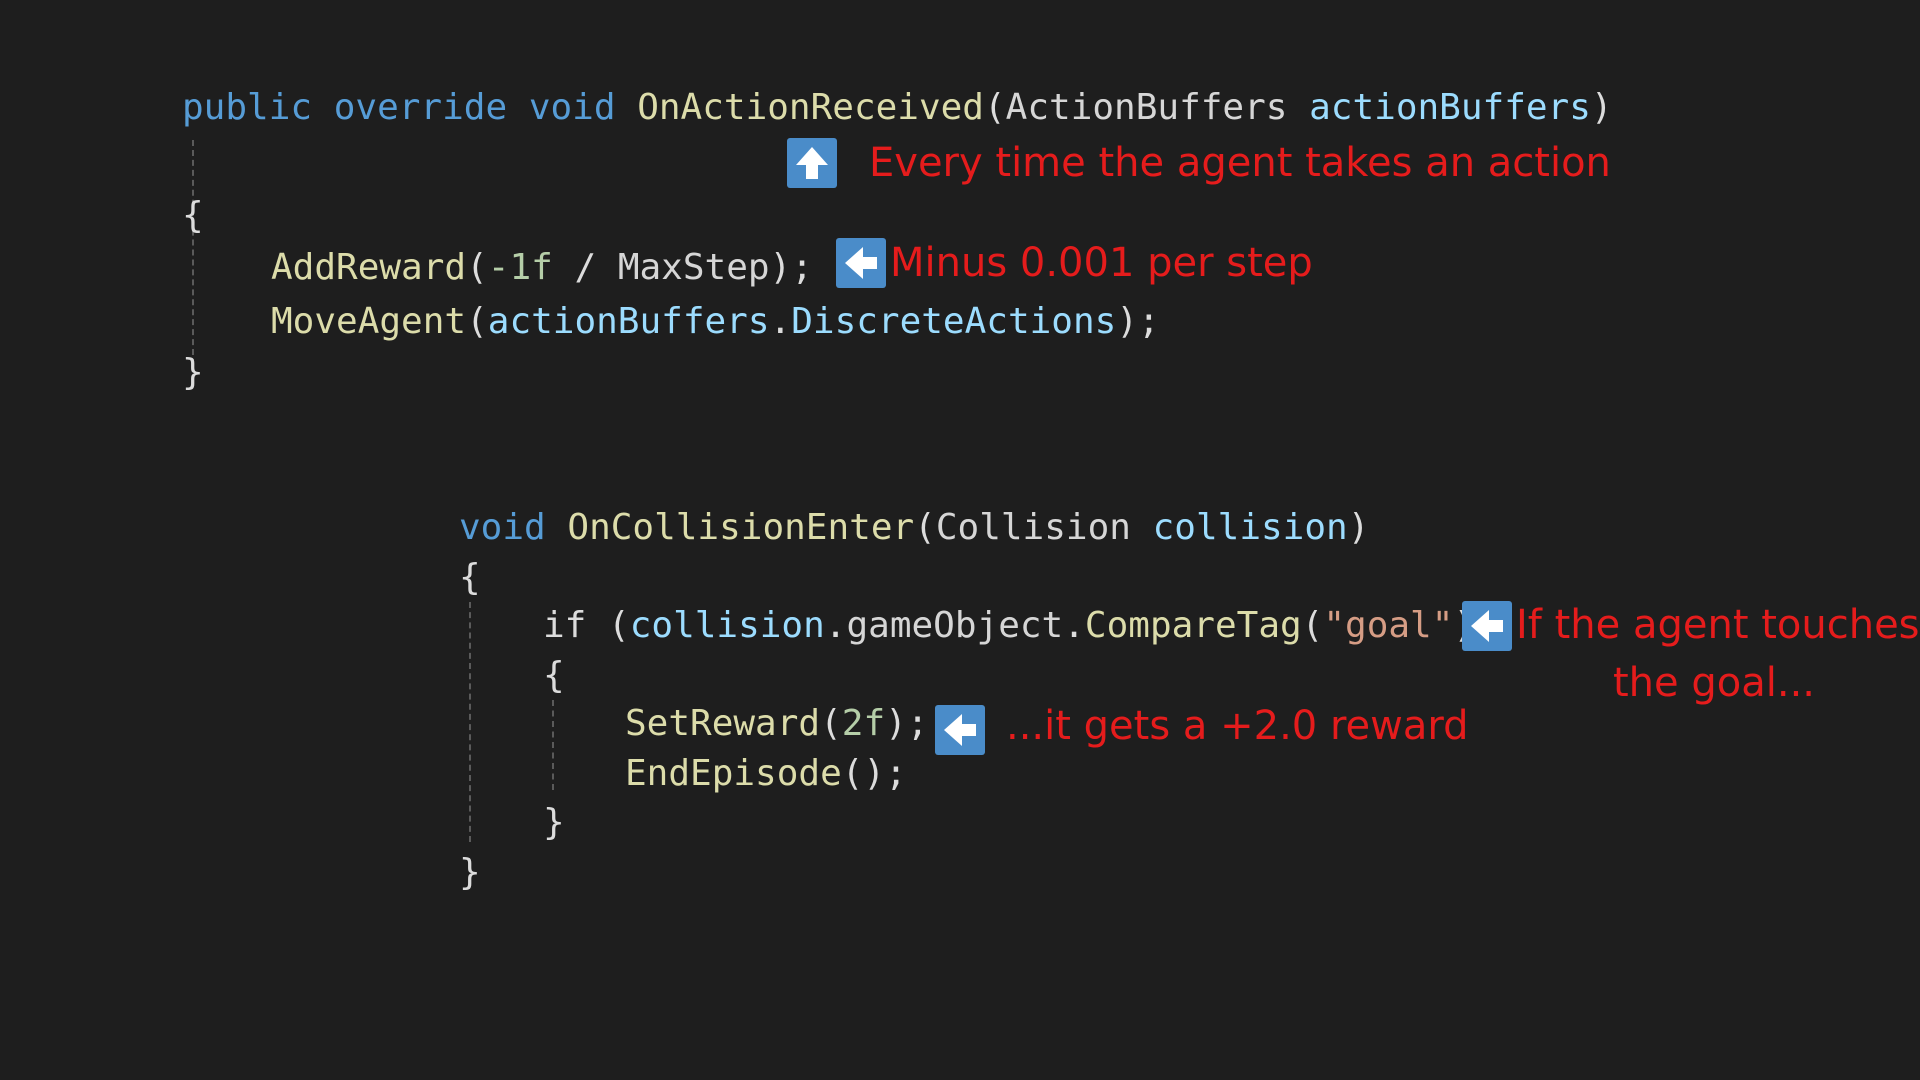 The image size is (1920, 1080). I want to click on fn-add-reward: AddReward, so click(369, 267).